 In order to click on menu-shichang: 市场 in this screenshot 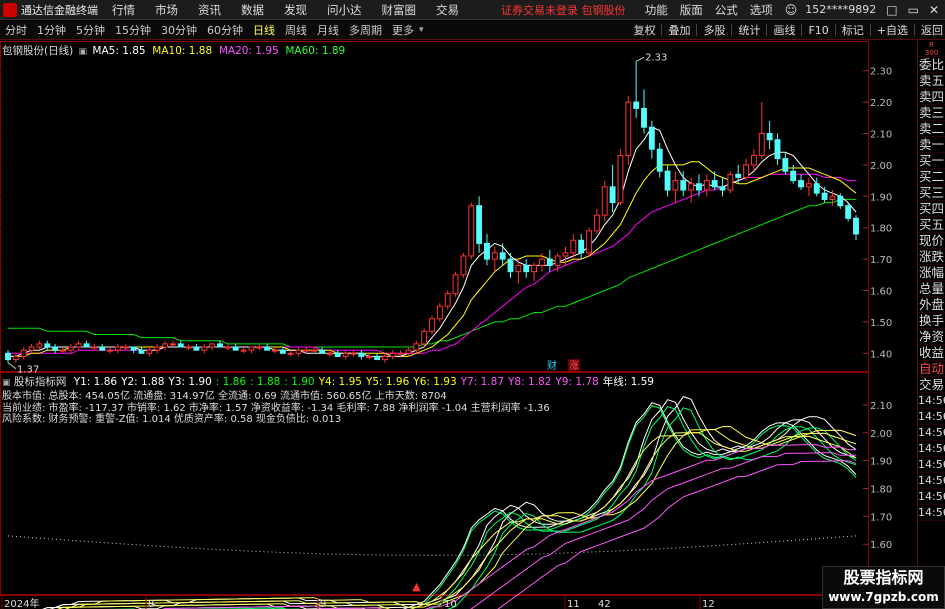, I will do `click(166, 10)`.